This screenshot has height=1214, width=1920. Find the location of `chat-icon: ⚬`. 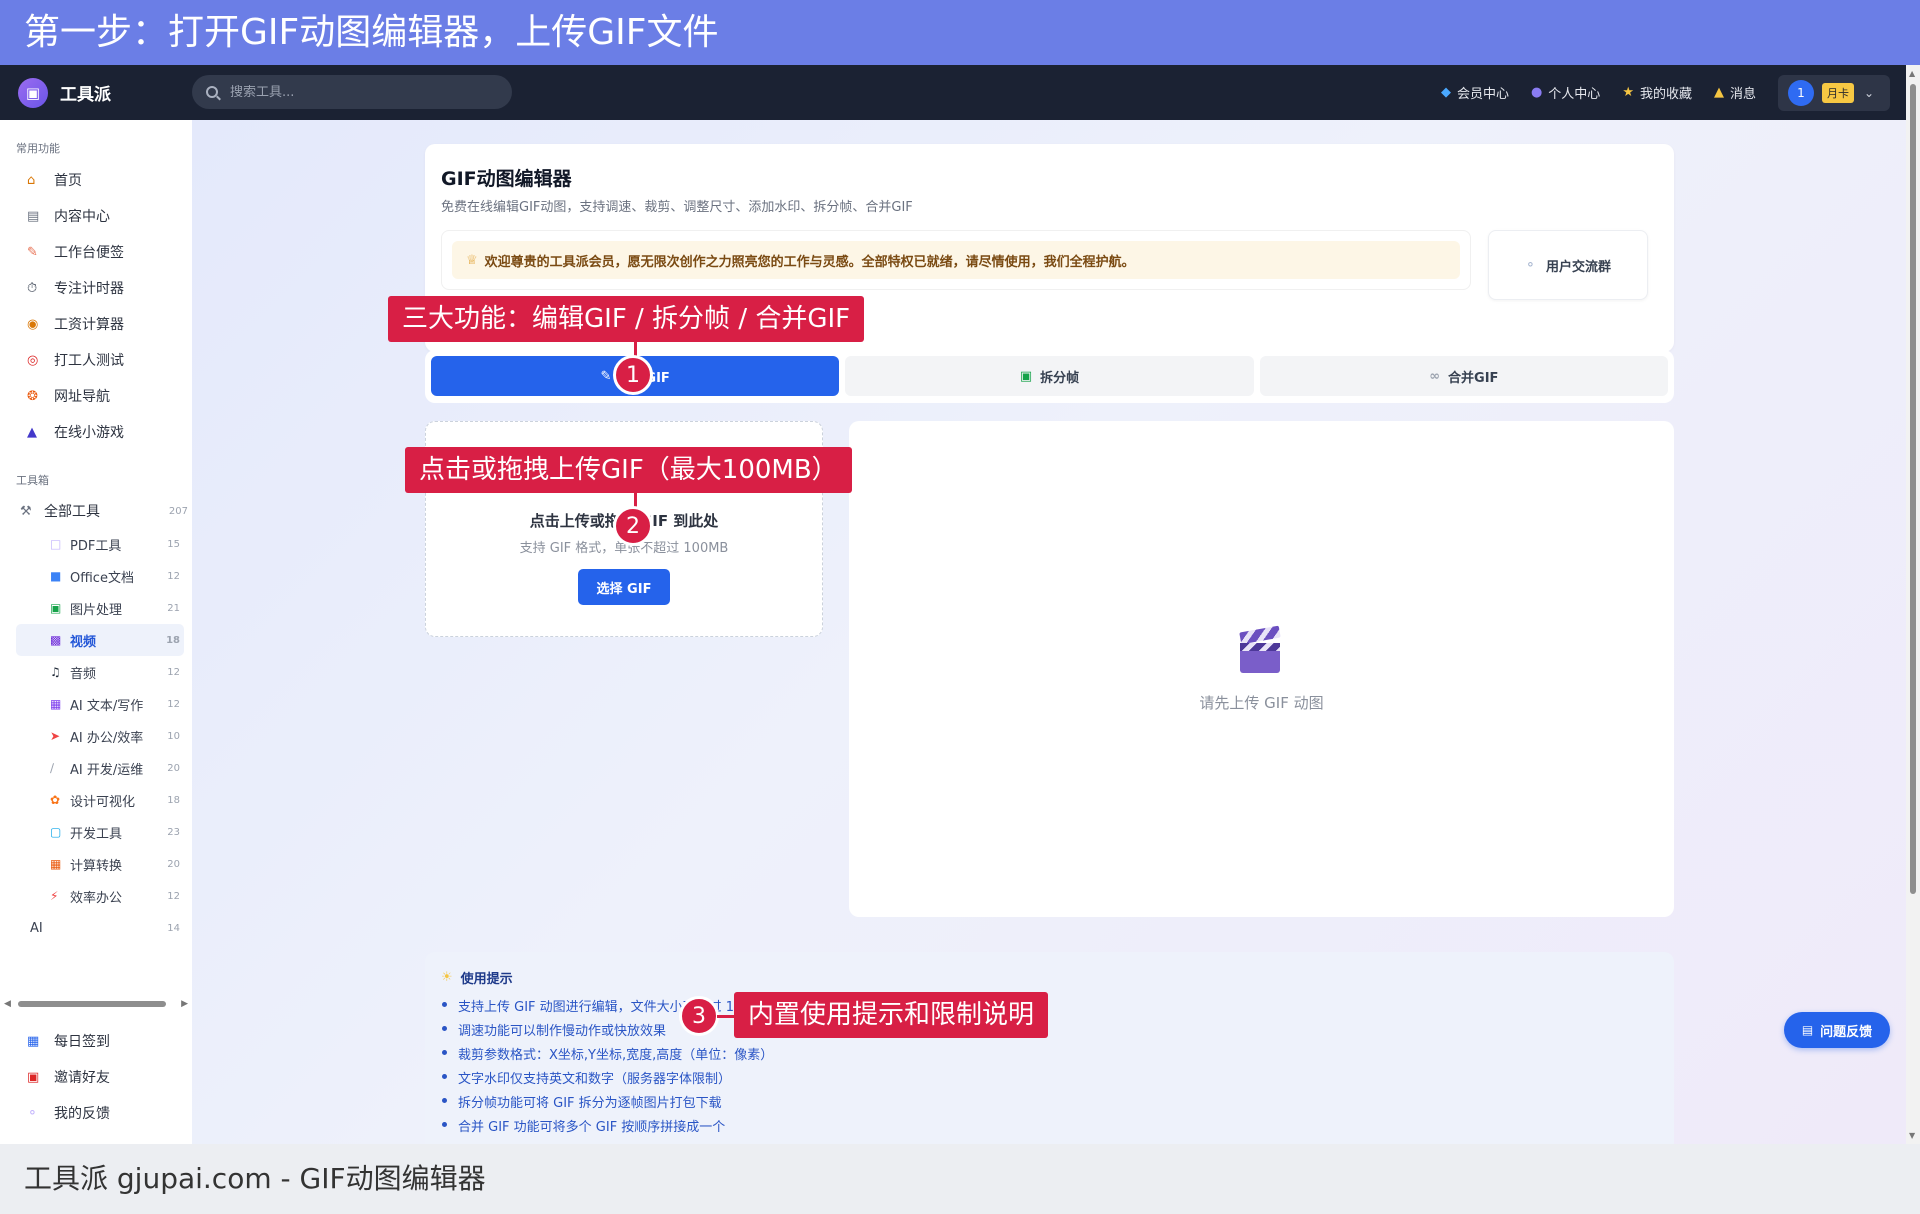

chat-icon: ⚬ is located at coordinates (1530, 265).